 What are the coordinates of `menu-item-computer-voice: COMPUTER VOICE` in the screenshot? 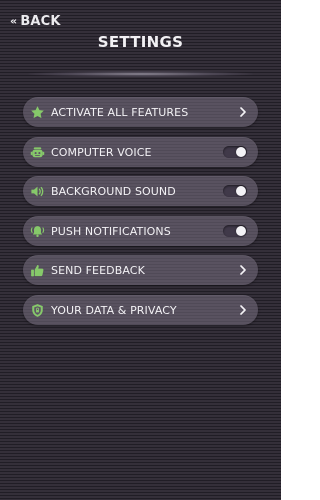 It's located at (140, 152).